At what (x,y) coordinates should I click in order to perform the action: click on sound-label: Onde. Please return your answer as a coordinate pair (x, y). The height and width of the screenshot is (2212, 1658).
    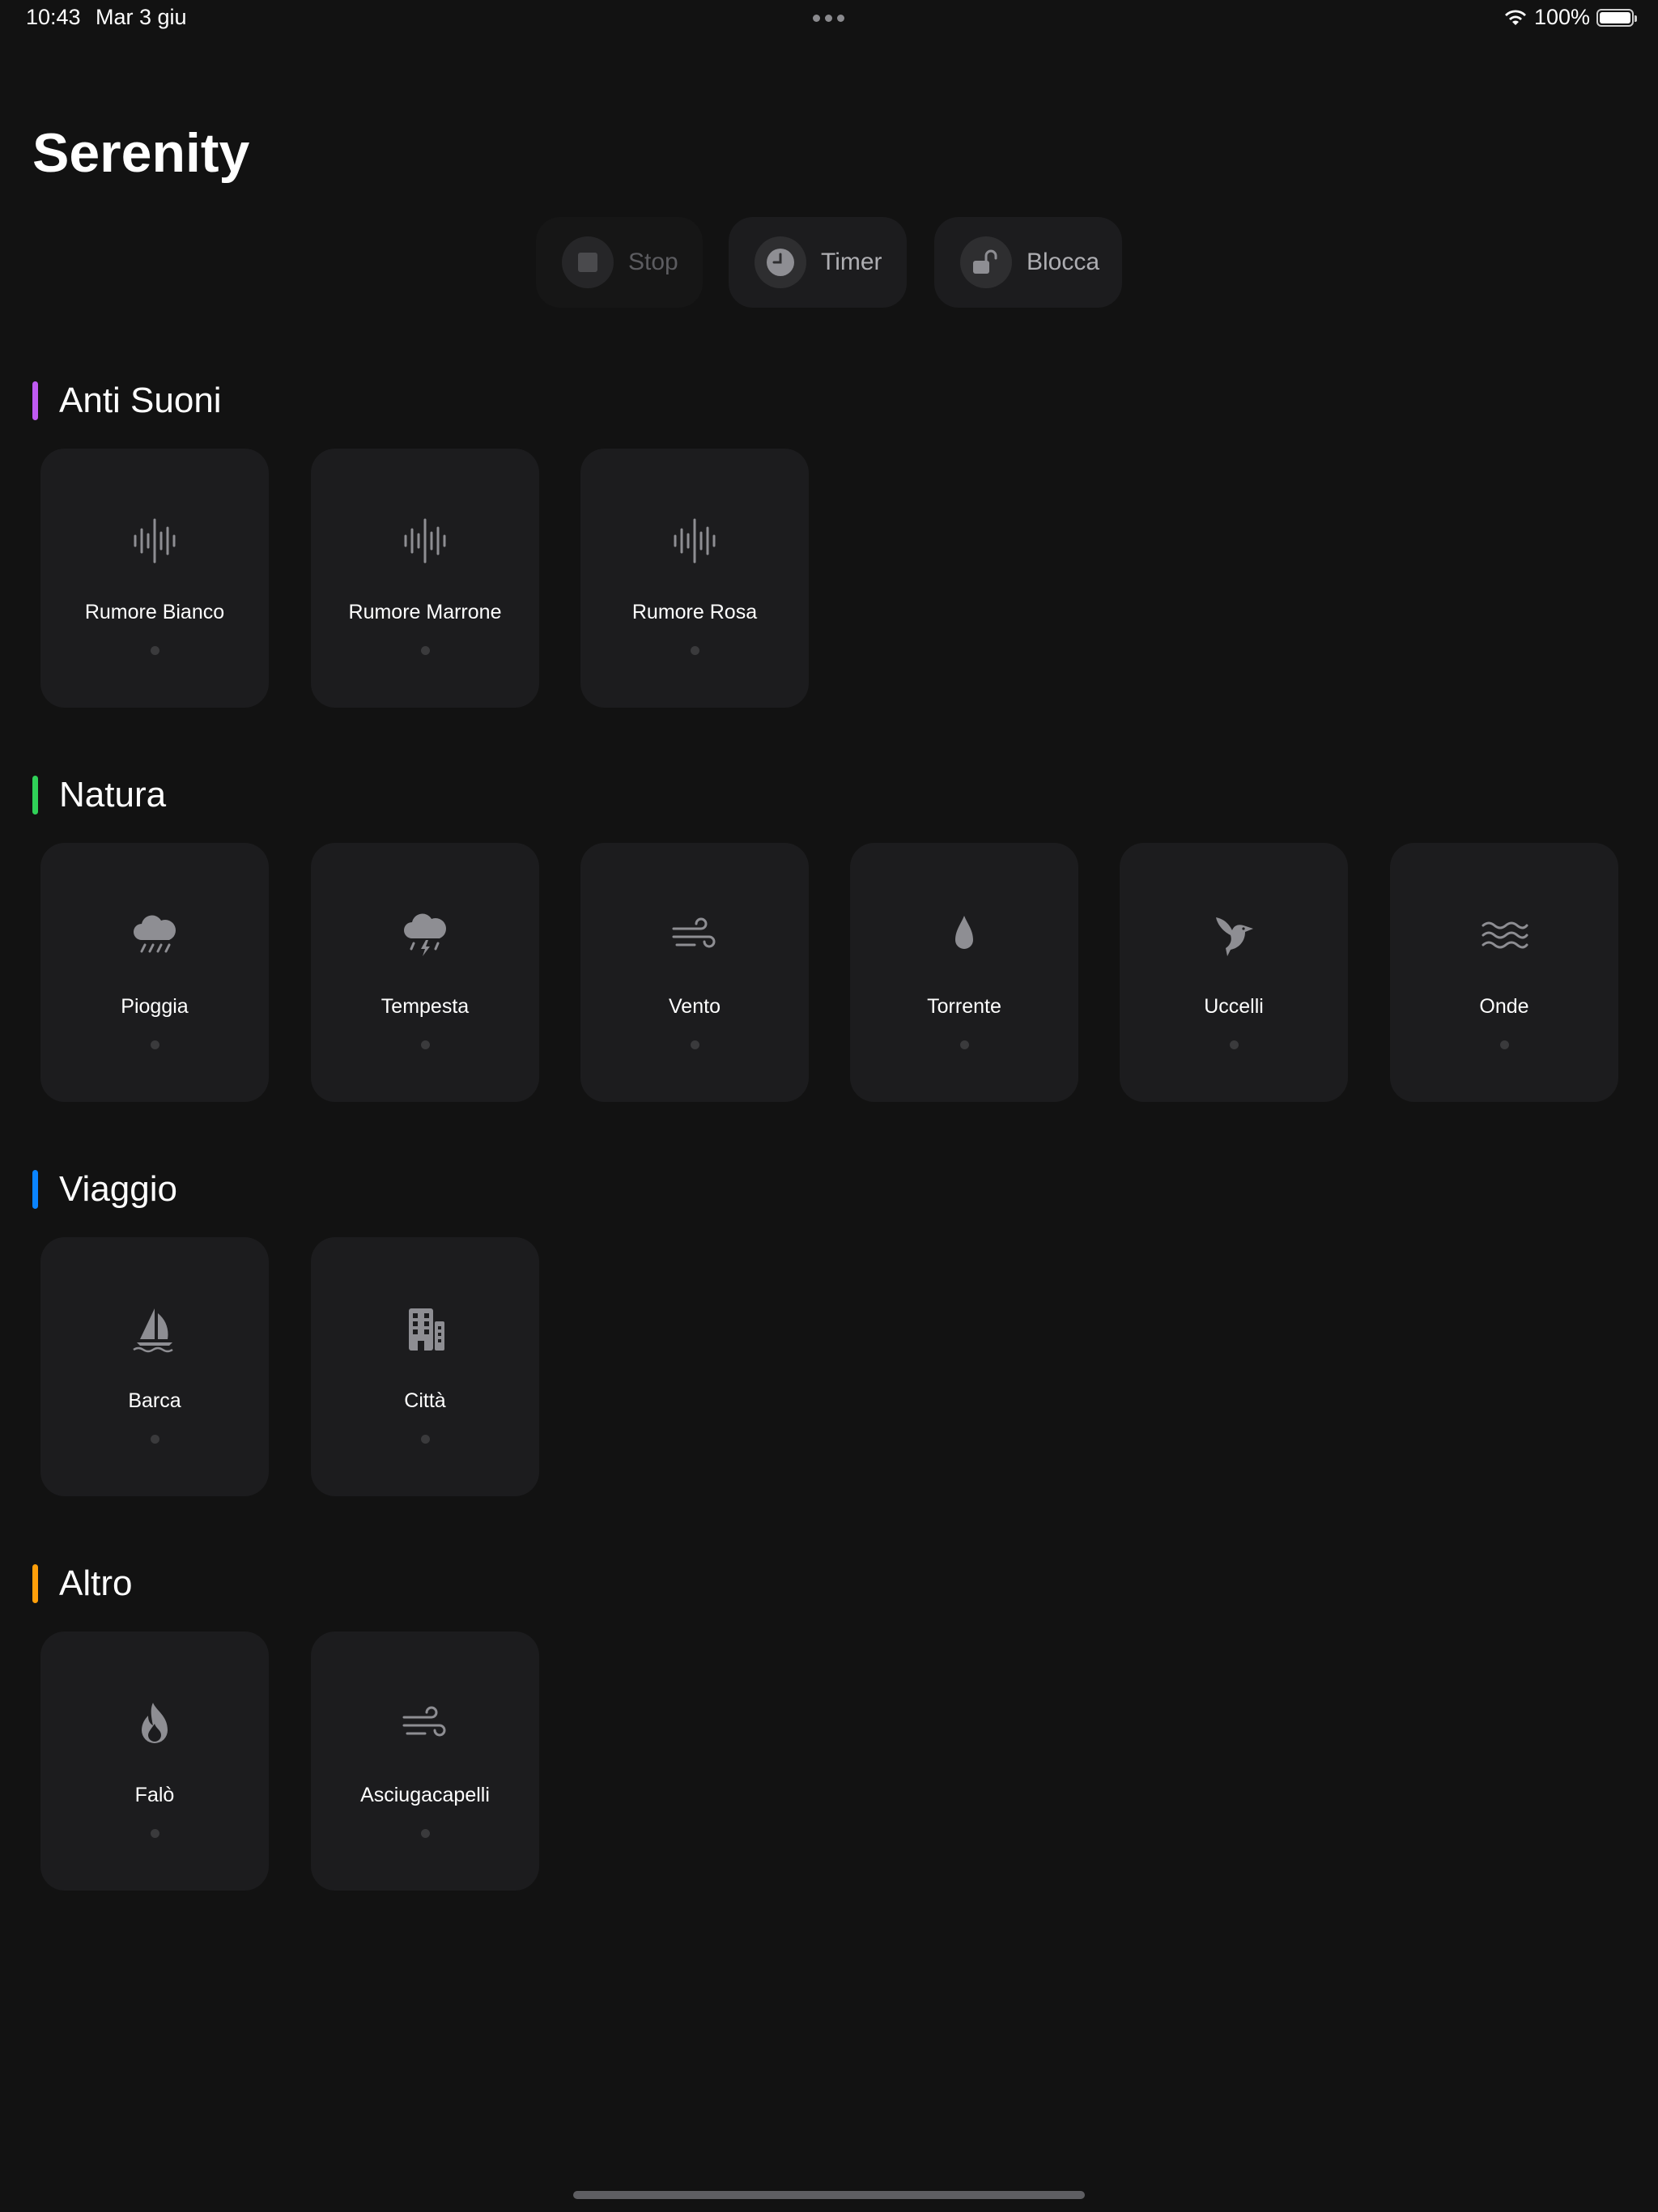
    Looking at the image, I should click on (1504, 1007).